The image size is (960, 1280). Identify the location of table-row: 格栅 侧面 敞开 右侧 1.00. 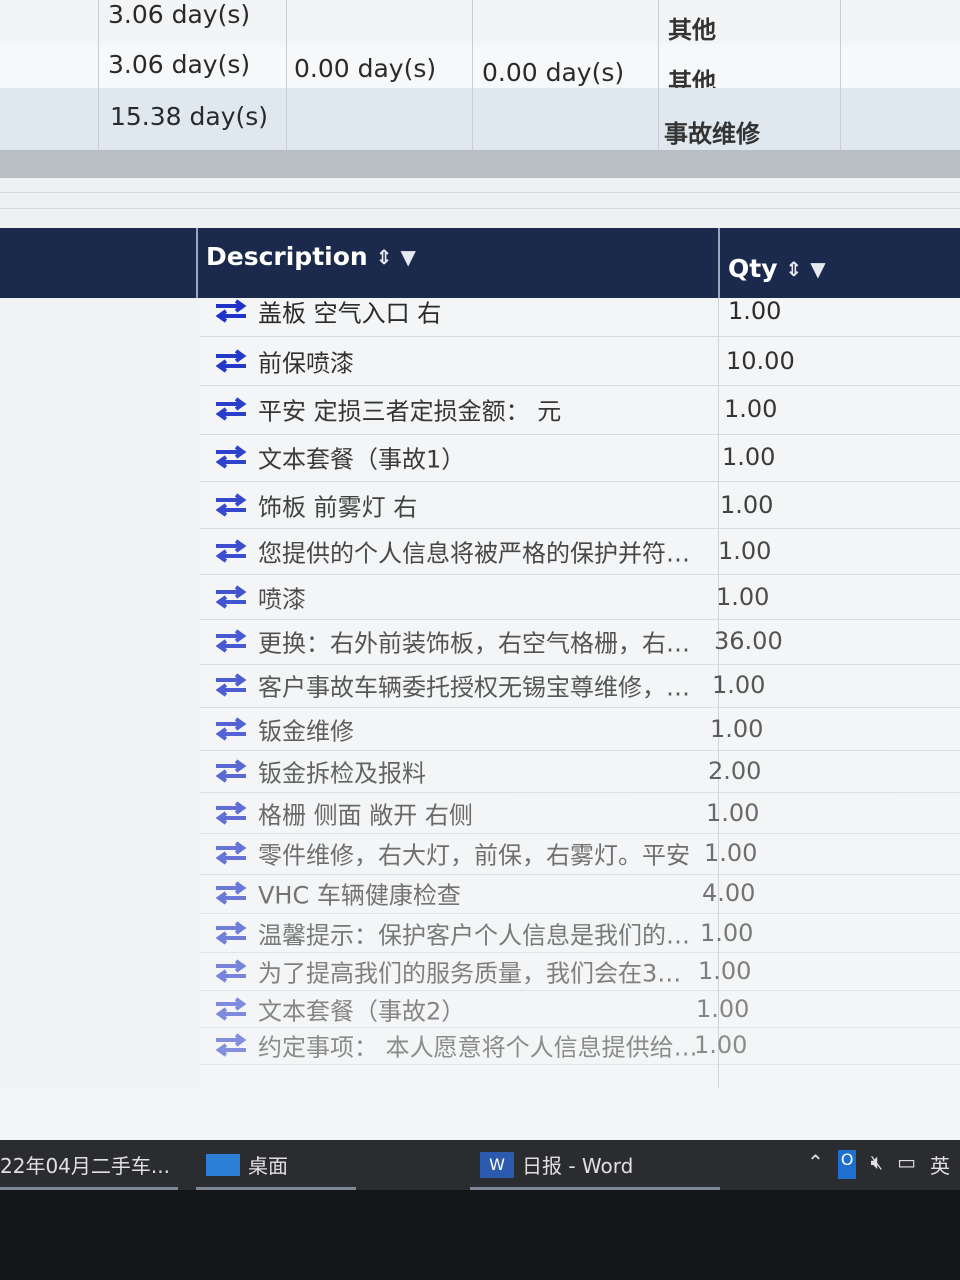
(580, 813).